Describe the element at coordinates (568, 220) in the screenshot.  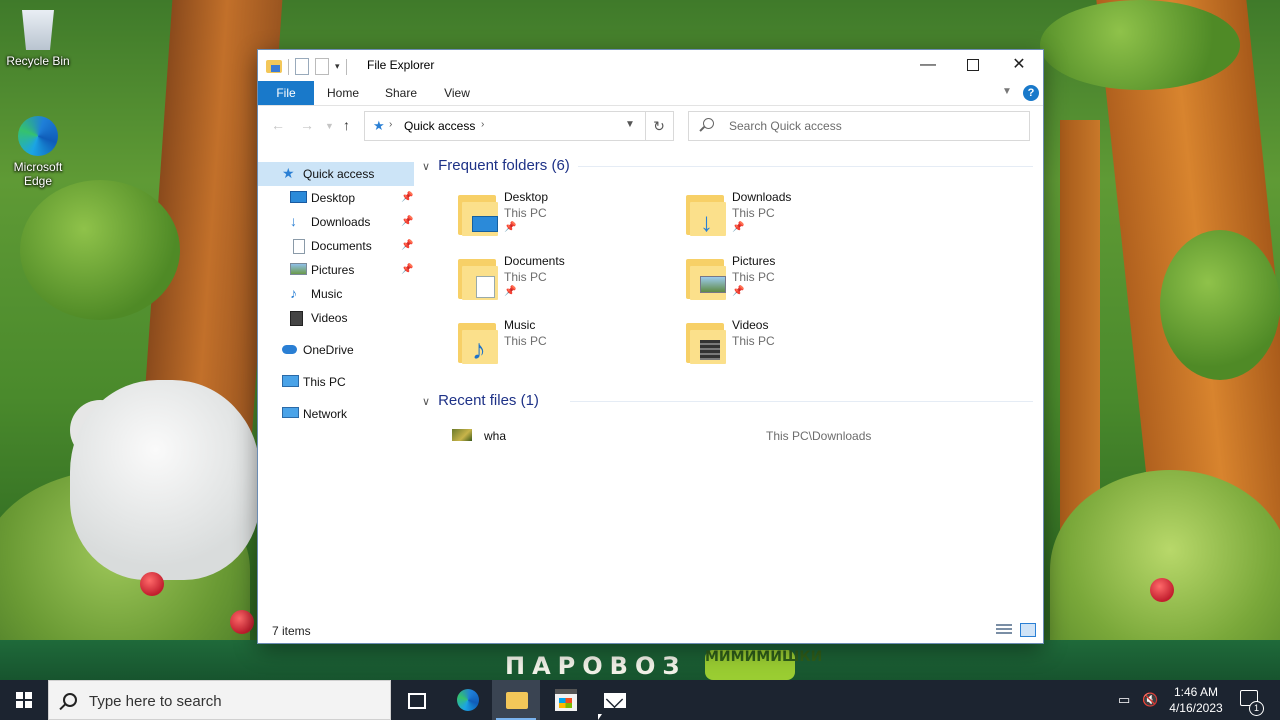
I see `folder-tile-desktop: Desktop This PC 📌` at that location.